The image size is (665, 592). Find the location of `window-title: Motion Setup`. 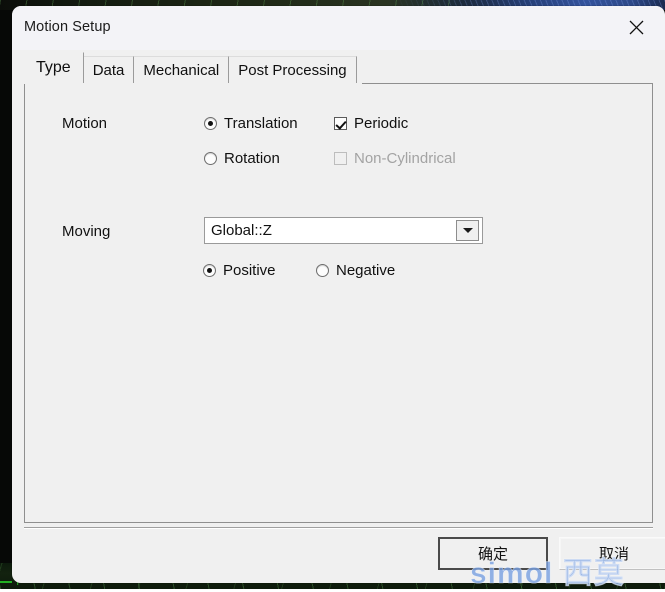

window-title: Motion Setup is located at coordinates (67, 27).